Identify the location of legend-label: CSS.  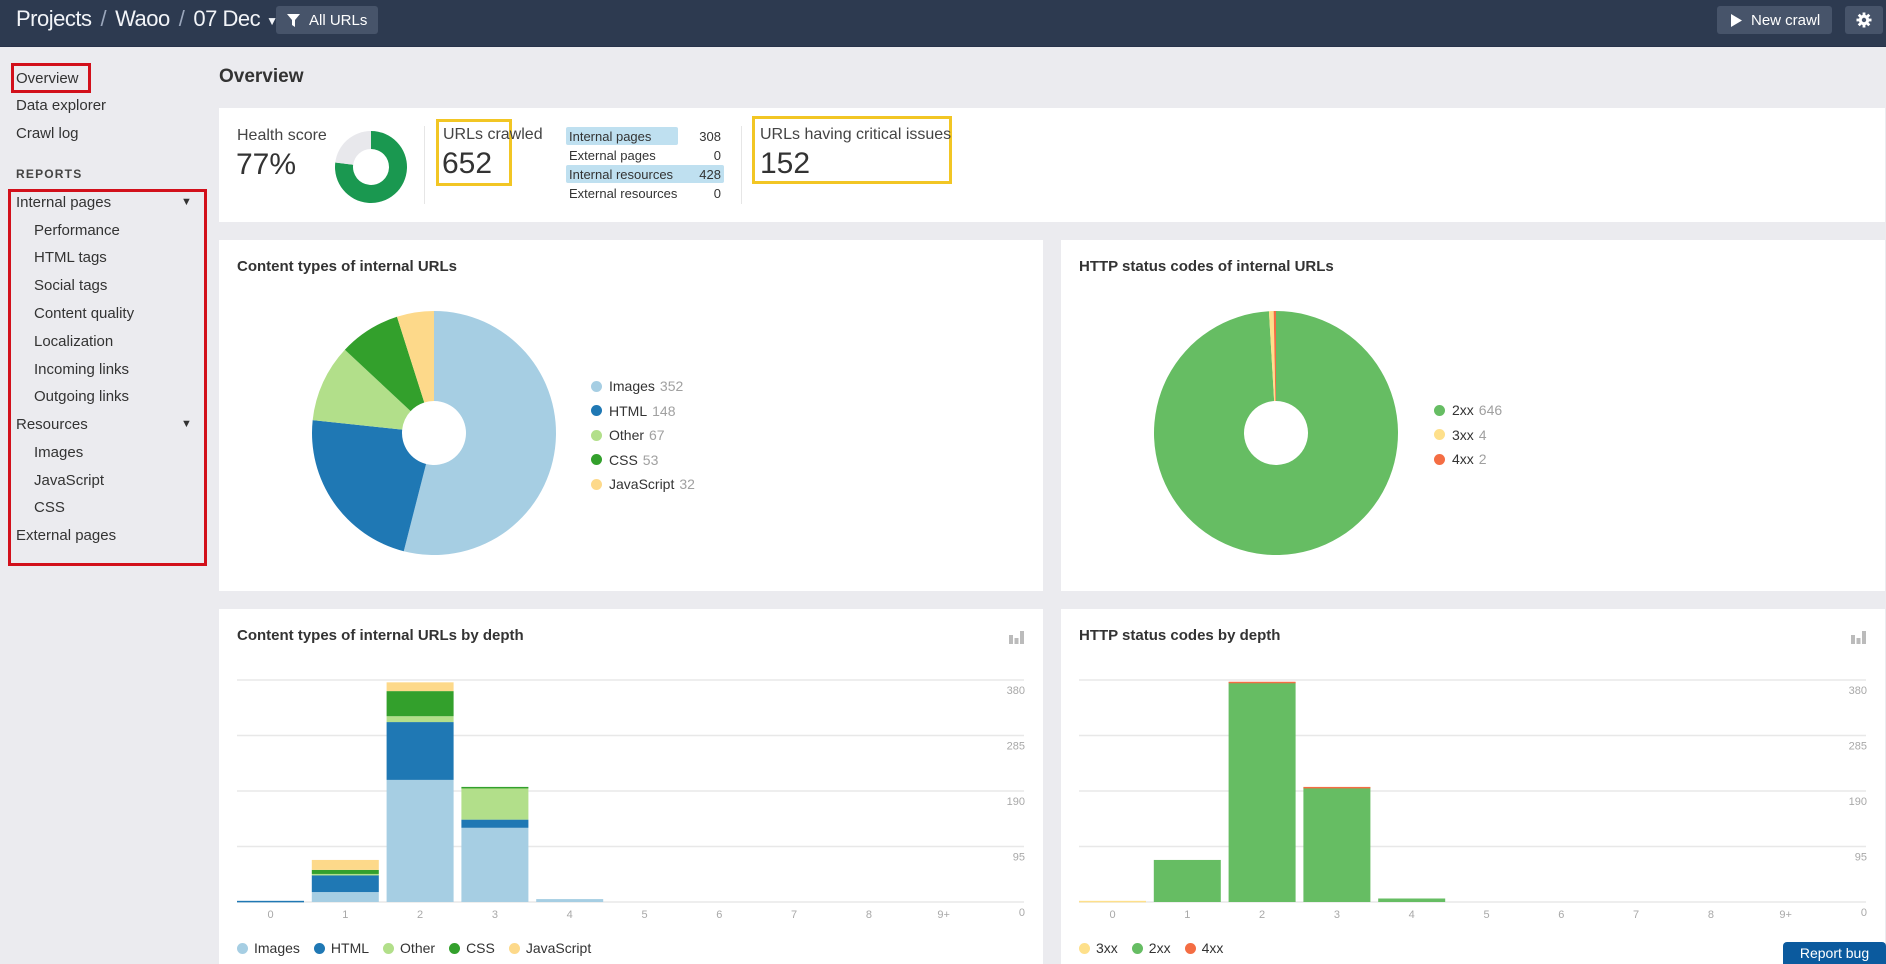
(480, 948).